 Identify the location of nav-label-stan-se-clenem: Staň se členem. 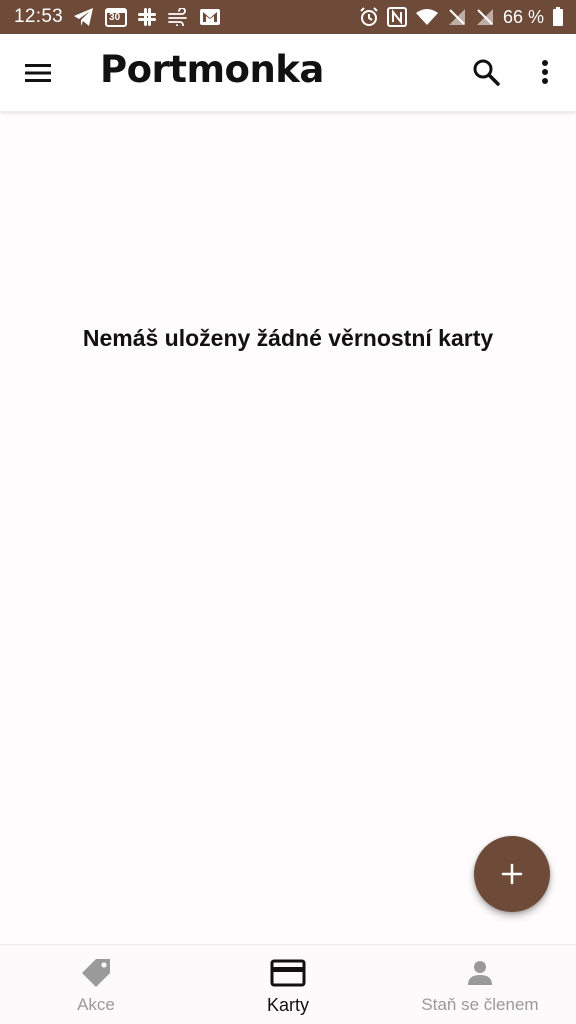
(480, 1004).